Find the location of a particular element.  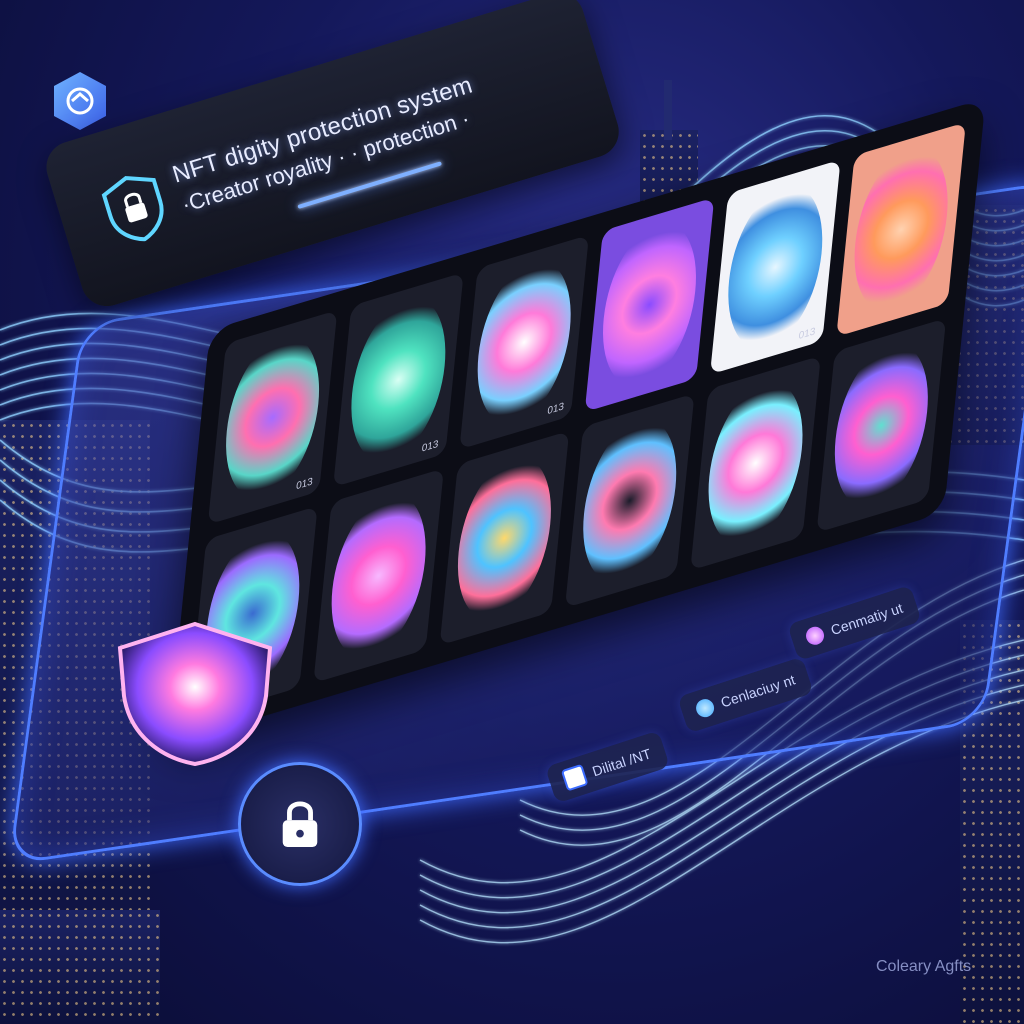

grid-icon is located at coordinates (574, 777).